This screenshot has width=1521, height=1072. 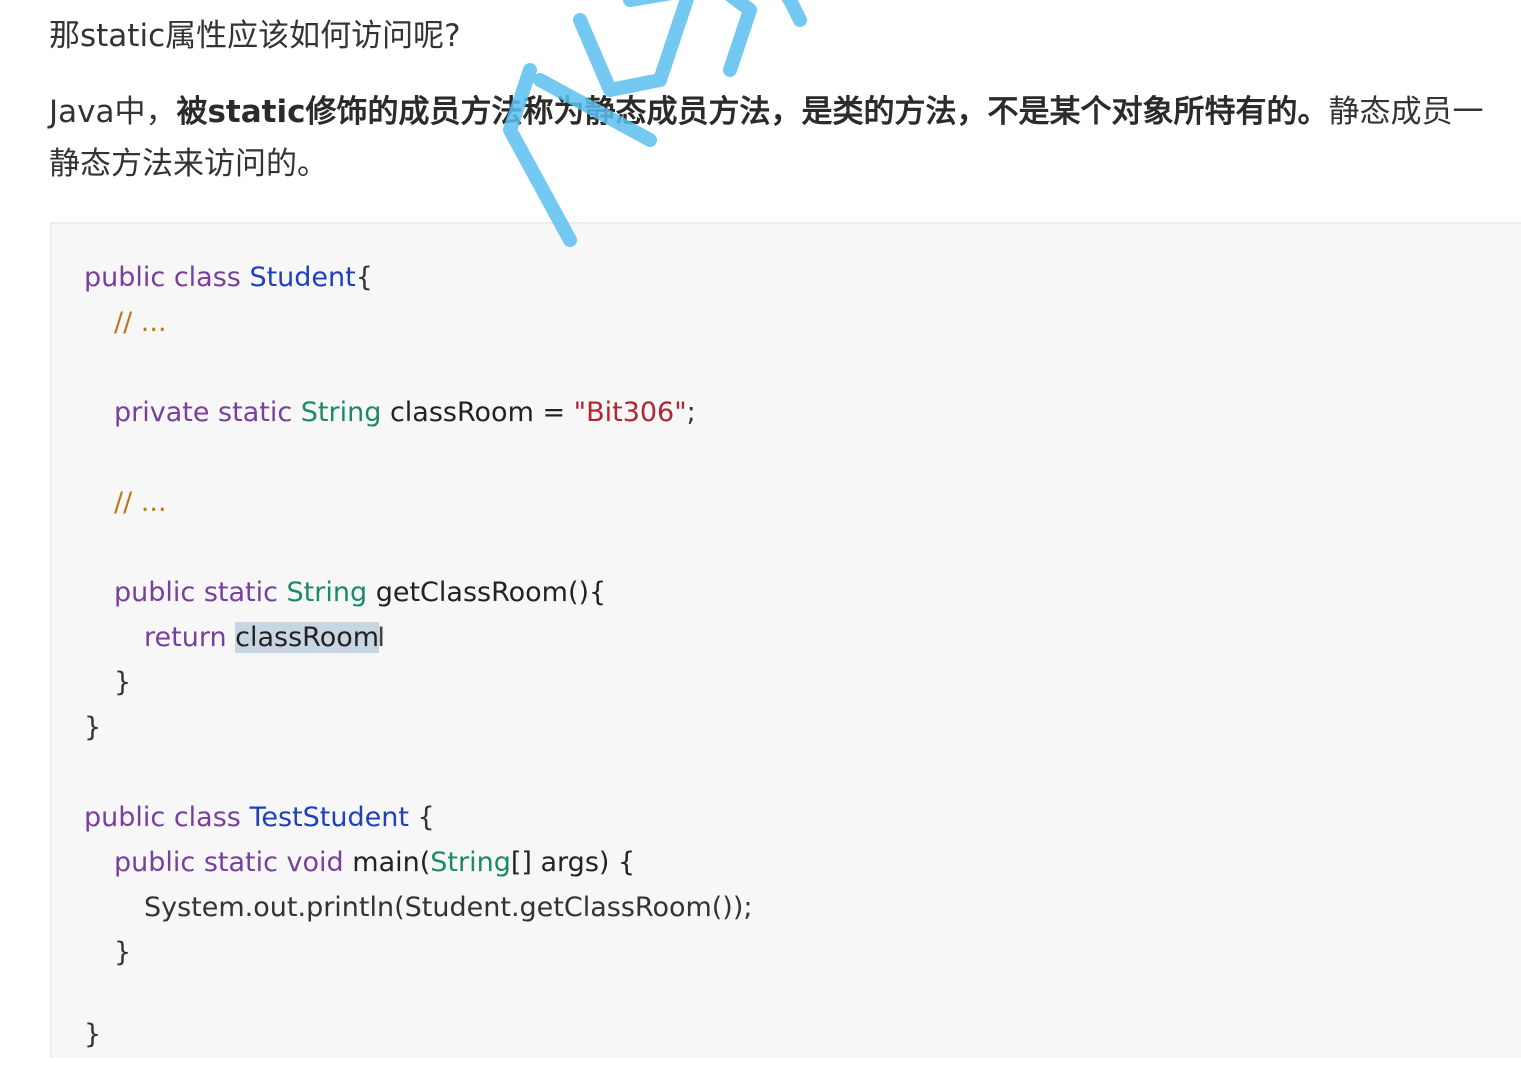 What do you see at coordinates (307, 637) in the screenshot?
I see `selected-text: classRoom` at bounding box center [307, 637].